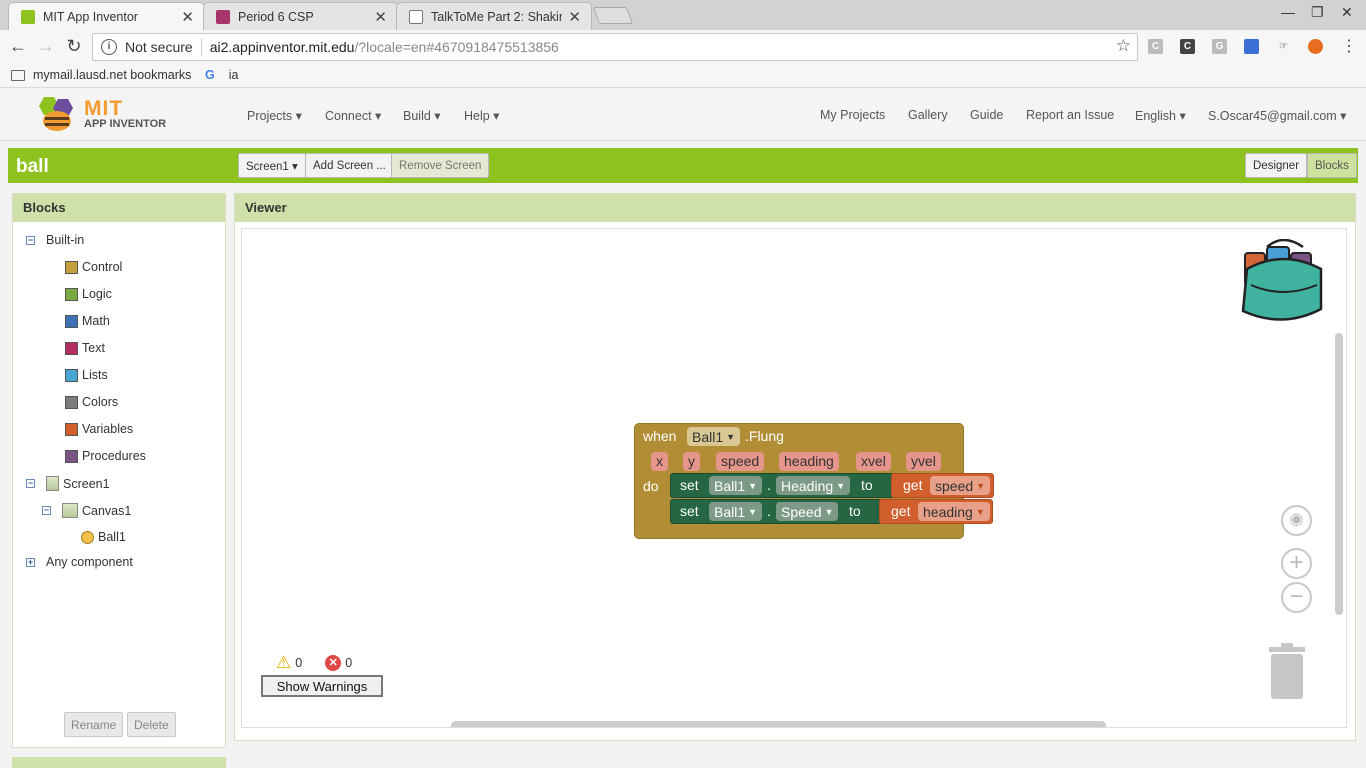 The image size is (1366, 768). I want to click on screen-select-button: Screen1 ▾, so click(272, 165).